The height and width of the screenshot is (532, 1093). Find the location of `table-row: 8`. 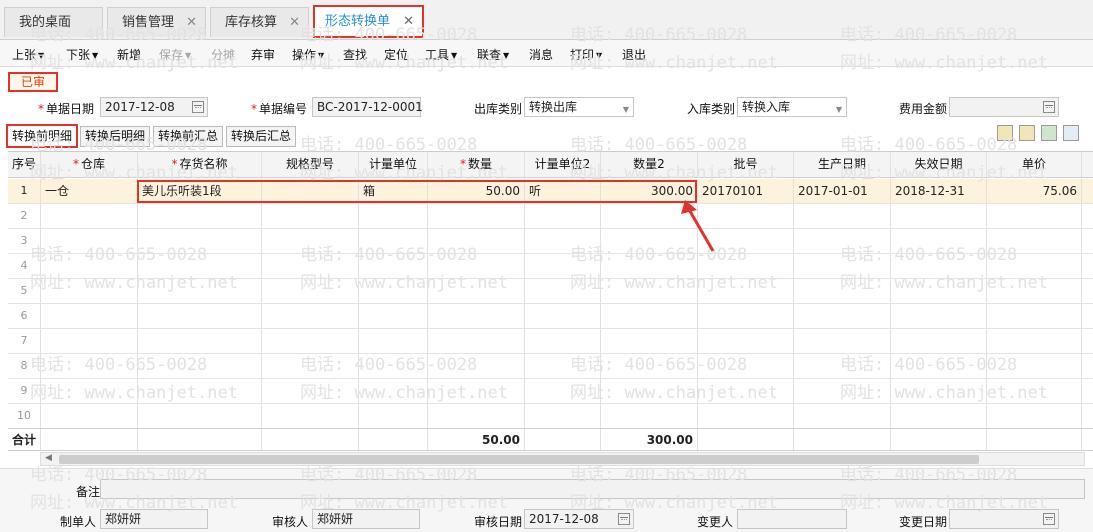

table-row: 8 is located at coordinates (550, 366).